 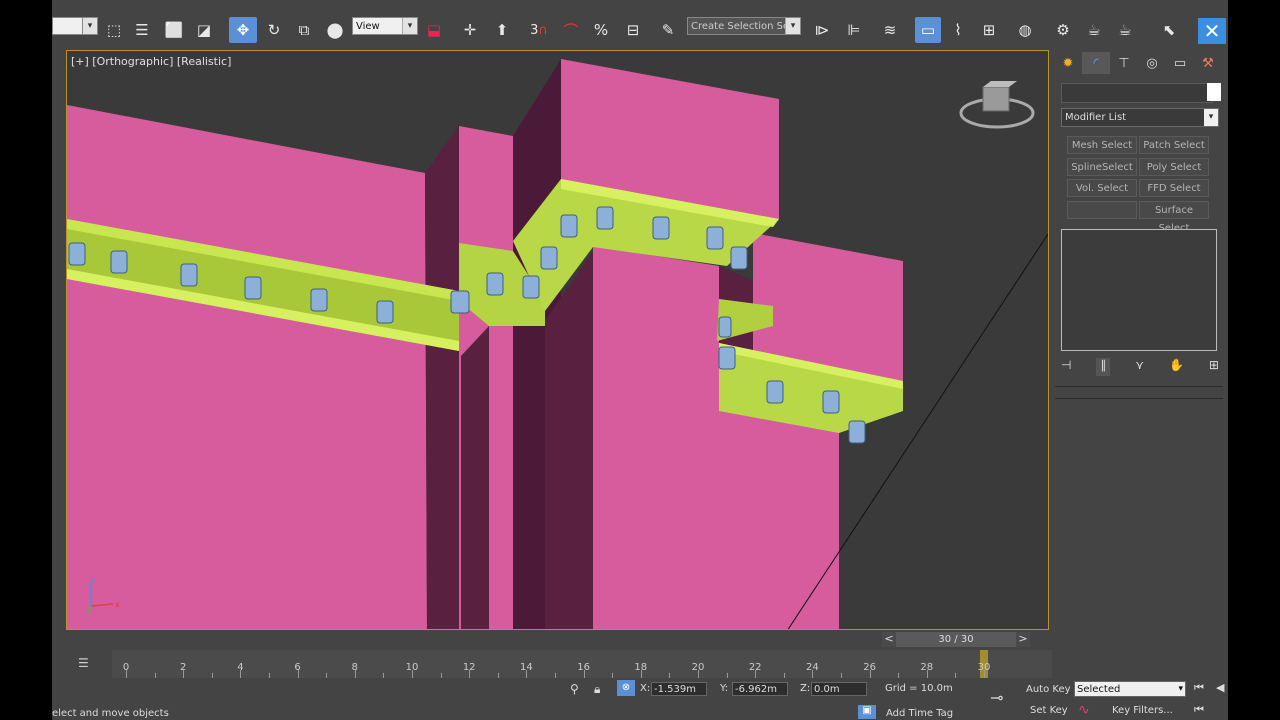 I want to click on scale-icon: ⧉, so click(x=304, y=30).